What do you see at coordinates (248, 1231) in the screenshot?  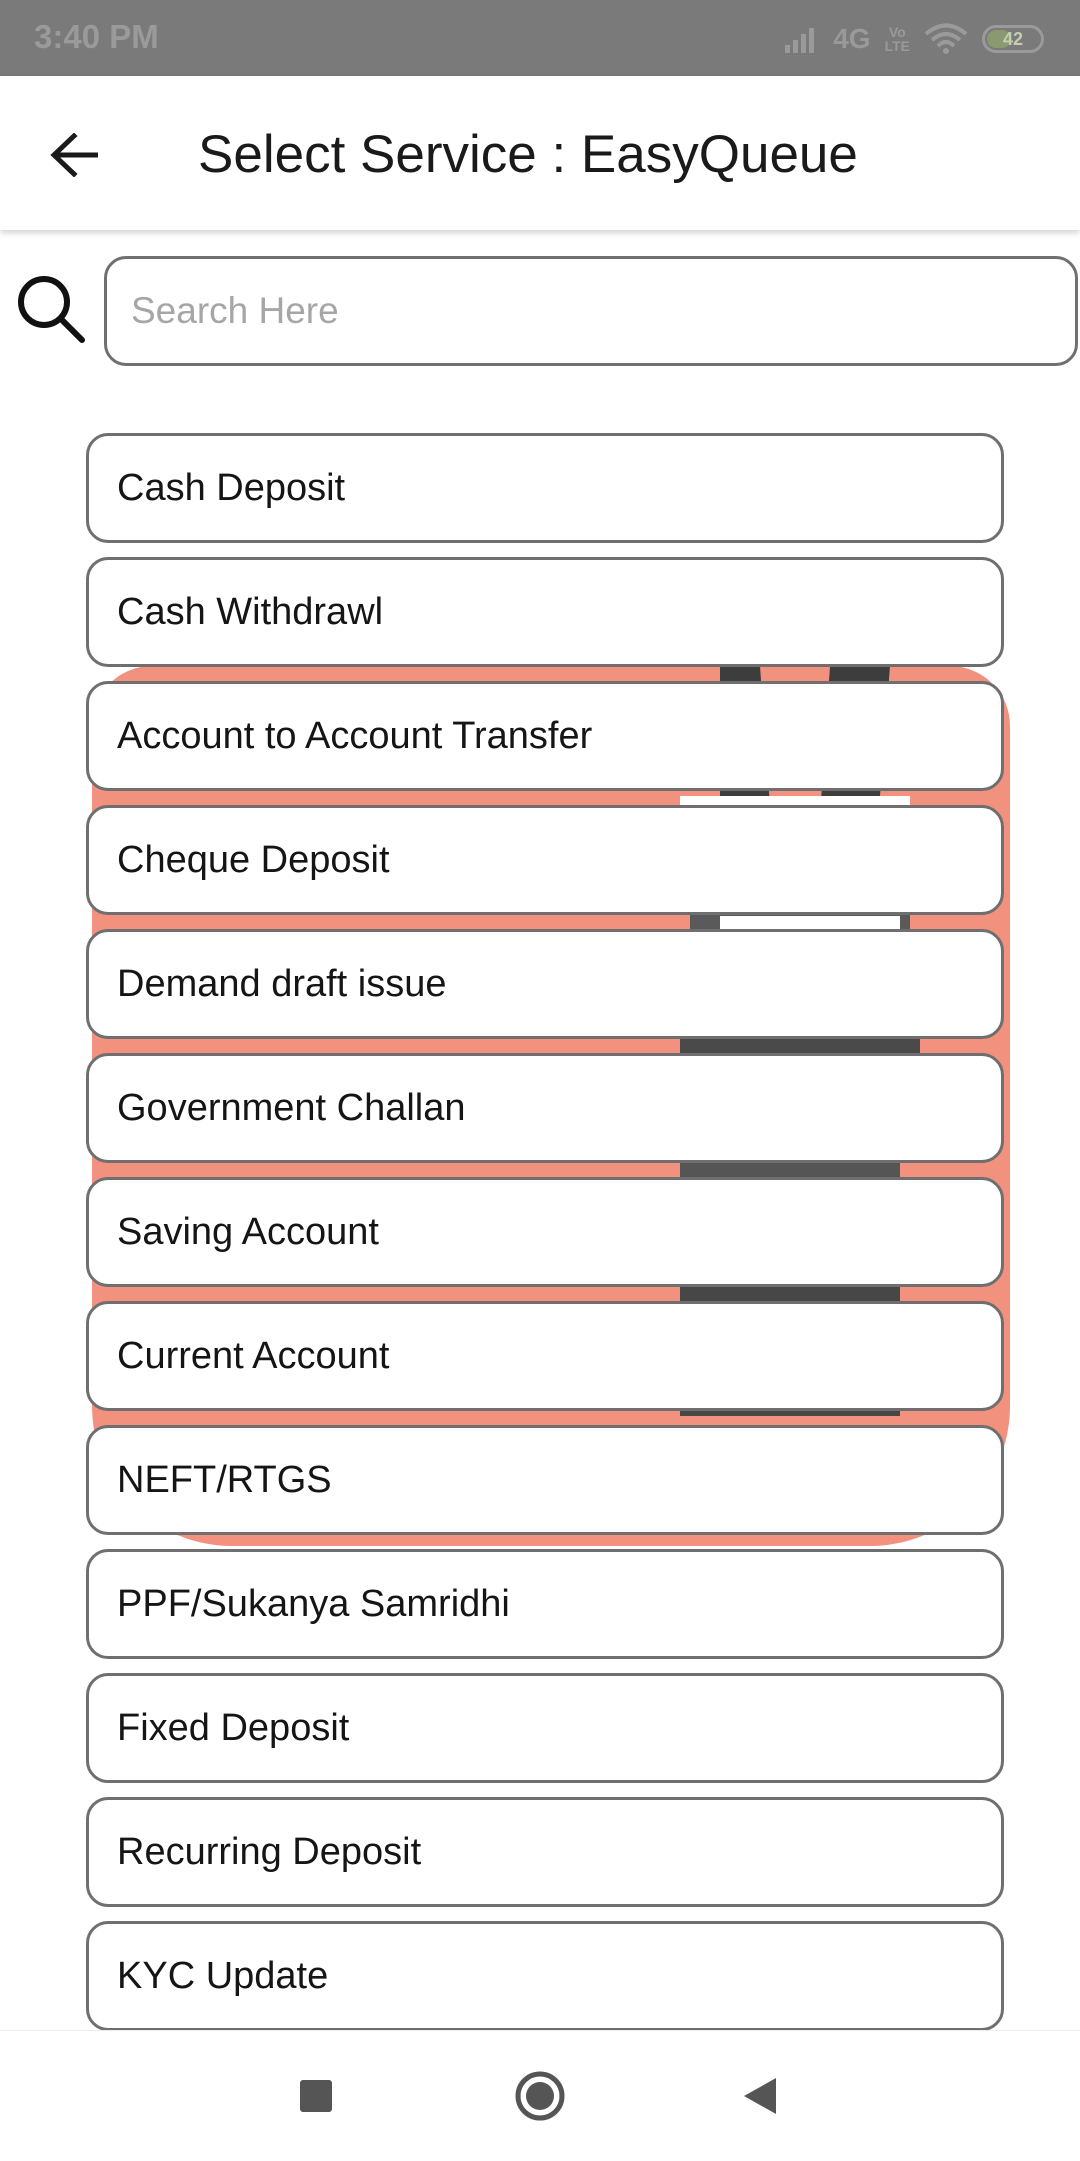 I see `service-item-label: Saving Account` at bounding box center [248, 1231].